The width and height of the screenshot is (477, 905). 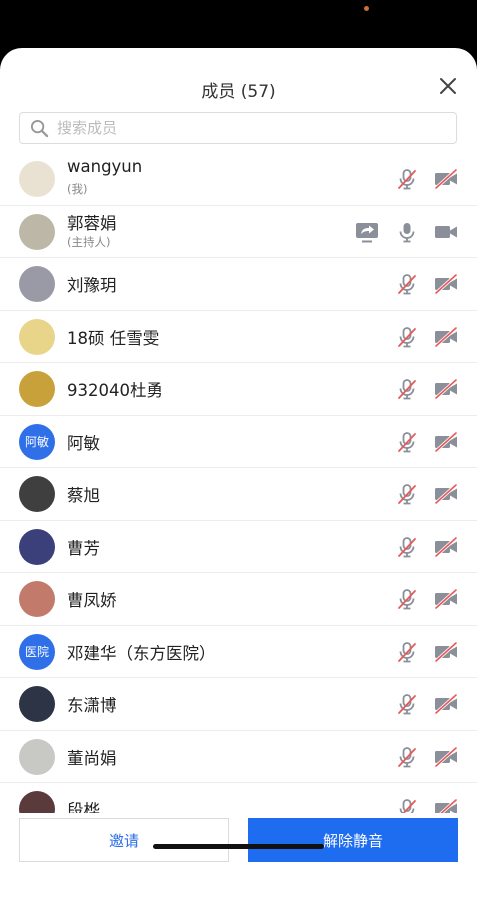 What do you see at coordinates (238, 179) in the screenshot?
I see `member-row: wangyun (我)` at bounding box center [238, 179].